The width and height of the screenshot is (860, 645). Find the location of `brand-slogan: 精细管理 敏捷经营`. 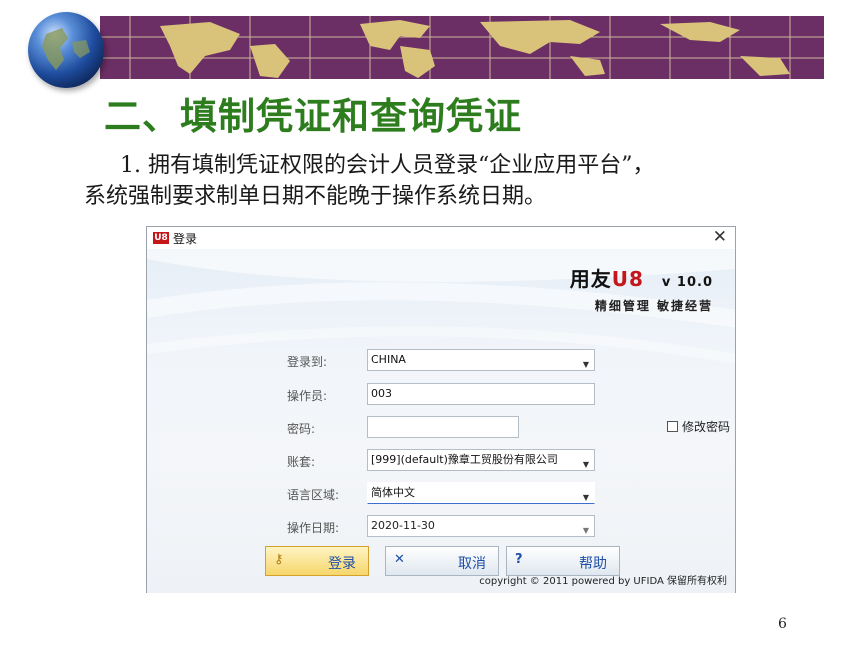

brand-slogan: 精细管理 敏捷经营 is located at coordinates (653, 306).